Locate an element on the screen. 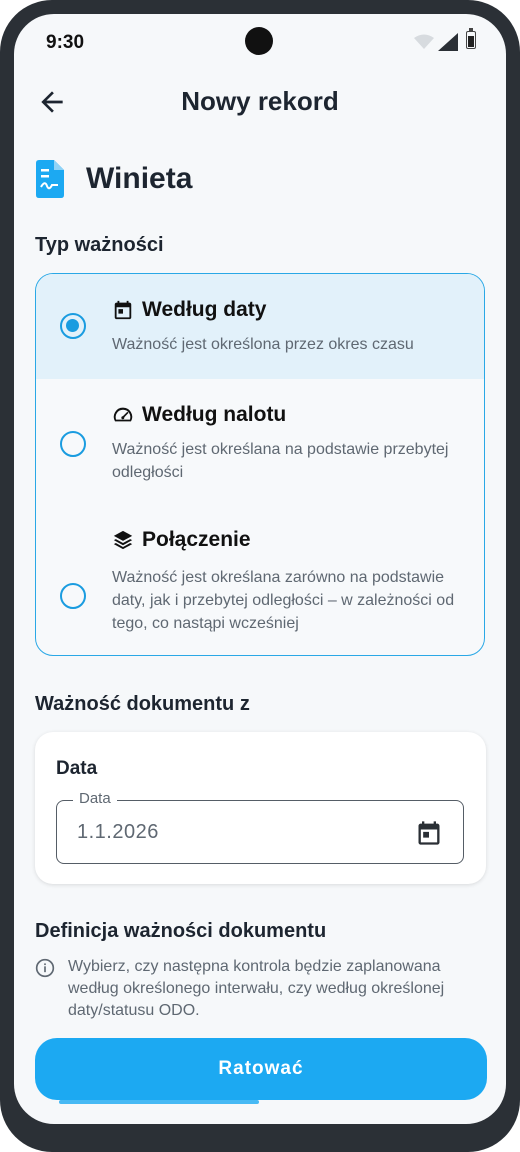 The width and height of the screenshot is (520, 1152). option-combined-title-row: Połączenie is located at coordinates (181, 540).